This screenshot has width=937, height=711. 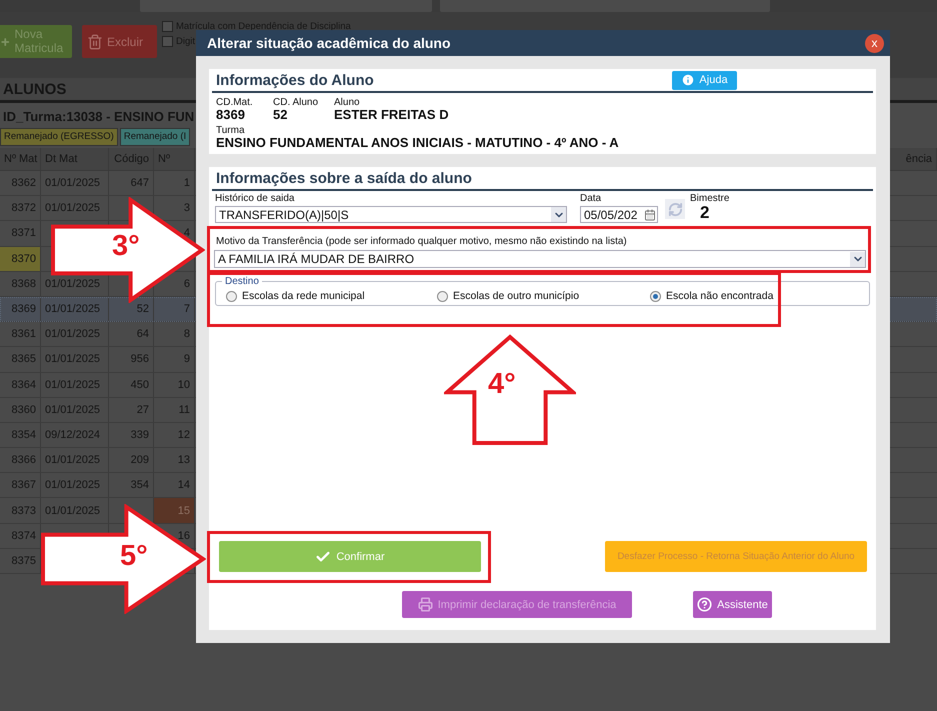 I want to click on step-label: 3°, so click(x=126, y=246).